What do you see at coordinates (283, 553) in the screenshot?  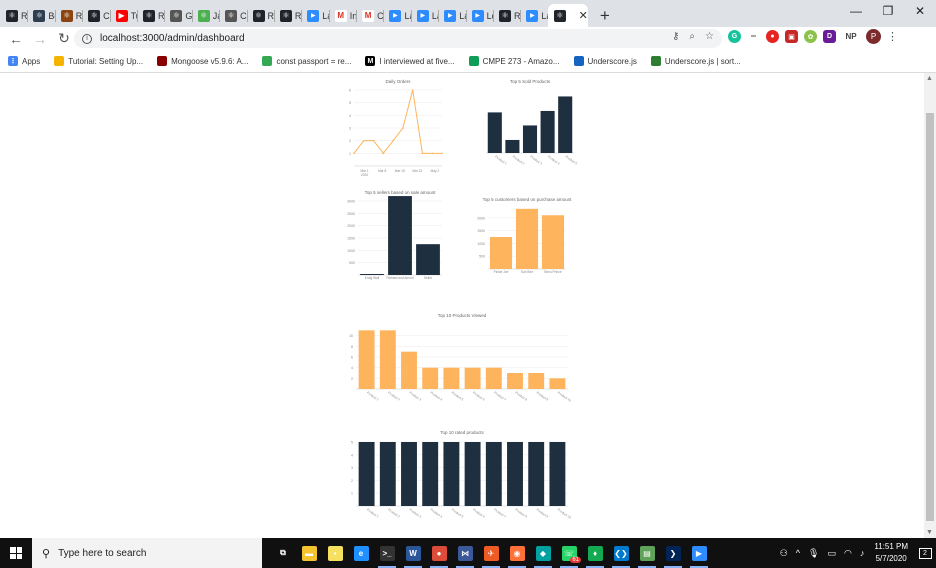 I see `task-view-icon: ⧉` at bounding box center [283, 553].